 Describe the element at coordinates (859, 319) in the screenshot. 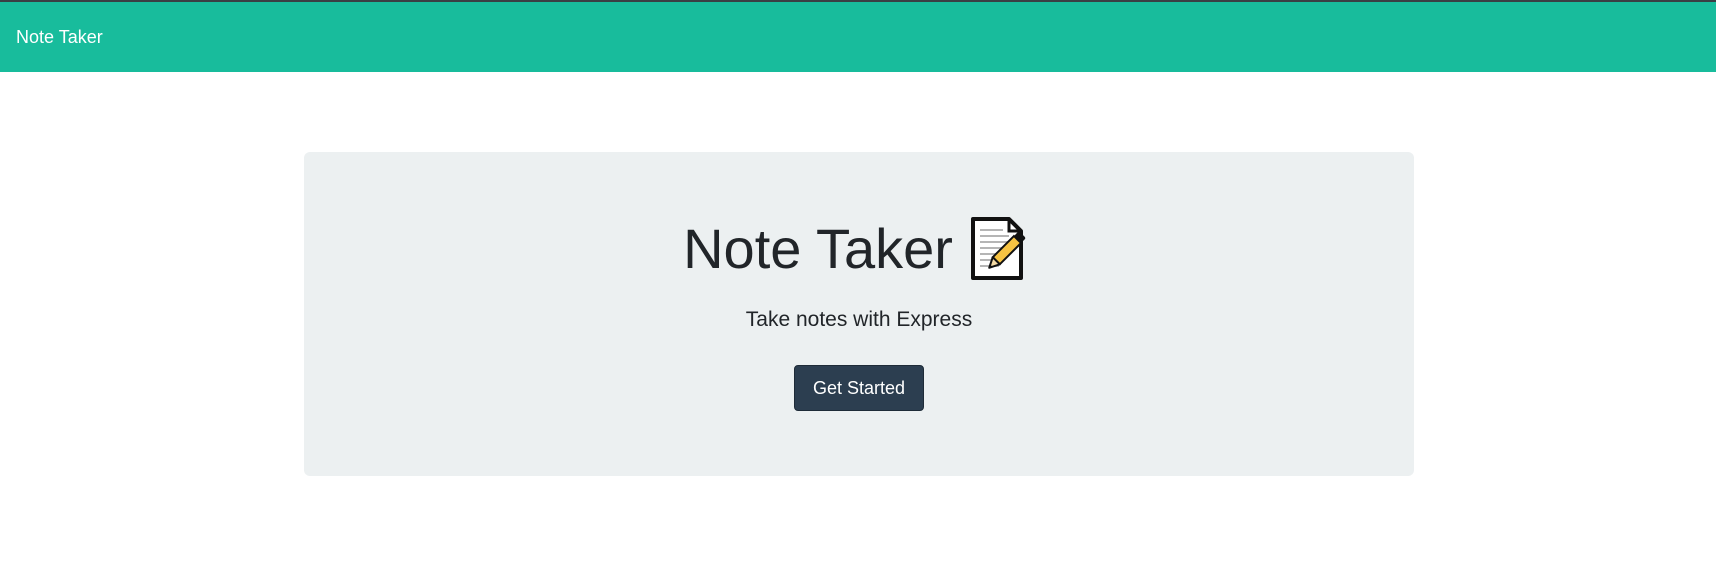

I see `hero-subtitle: Take notes with Express` at that location.